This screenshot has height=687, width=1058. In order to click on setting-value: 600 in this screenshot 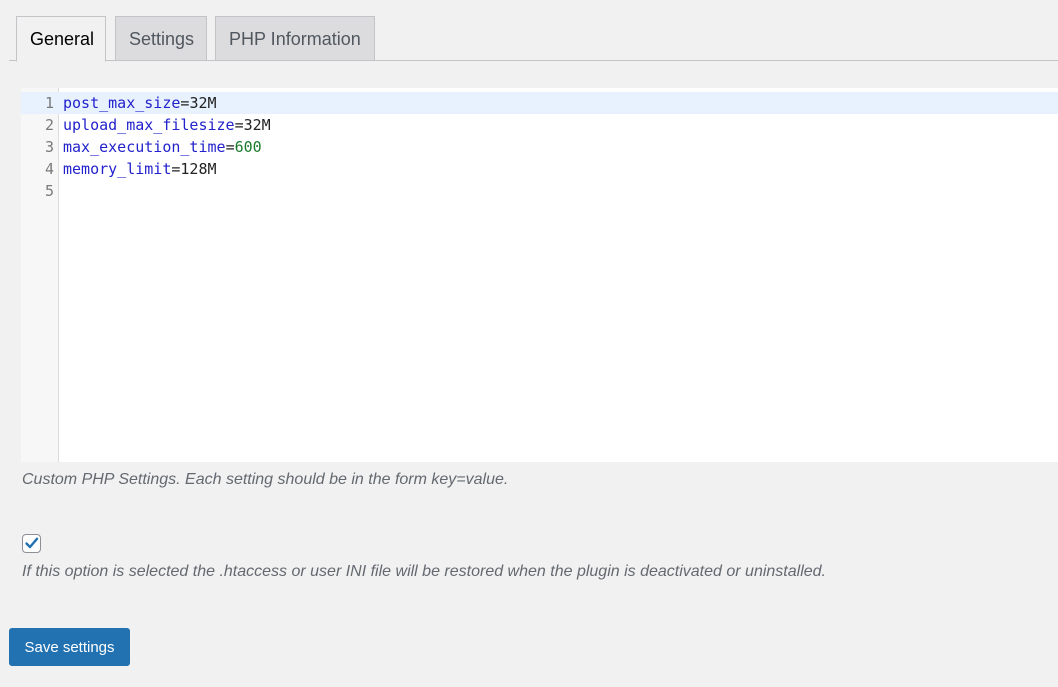, I will do `click(248, 147)`.